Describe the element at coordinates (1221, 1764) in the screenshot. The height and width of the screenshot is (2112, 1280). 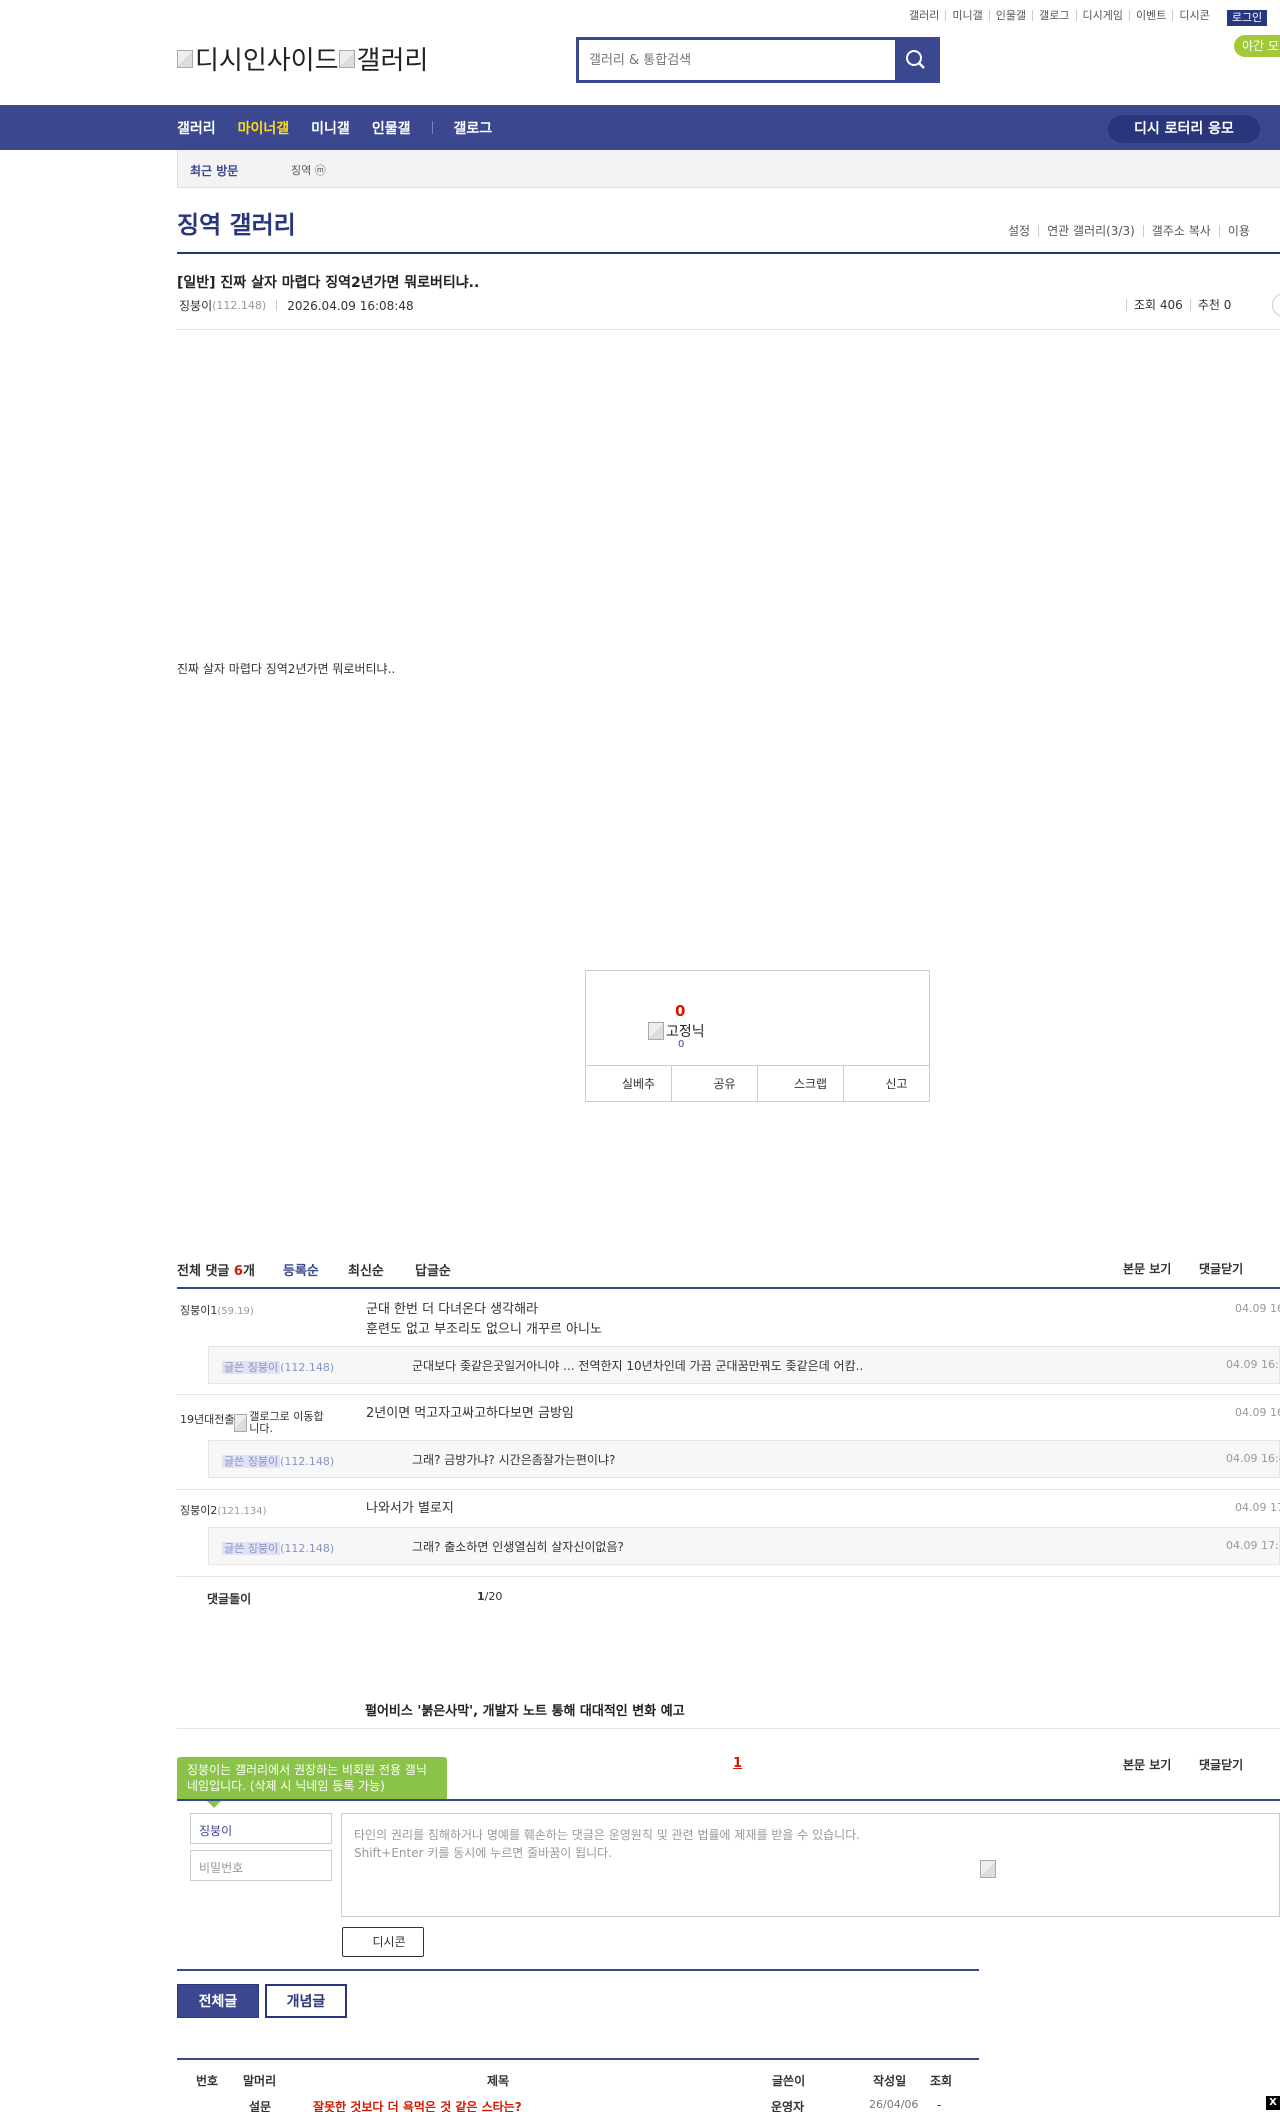
I see `close-comments-link-2: 댓글닫기` at that location.